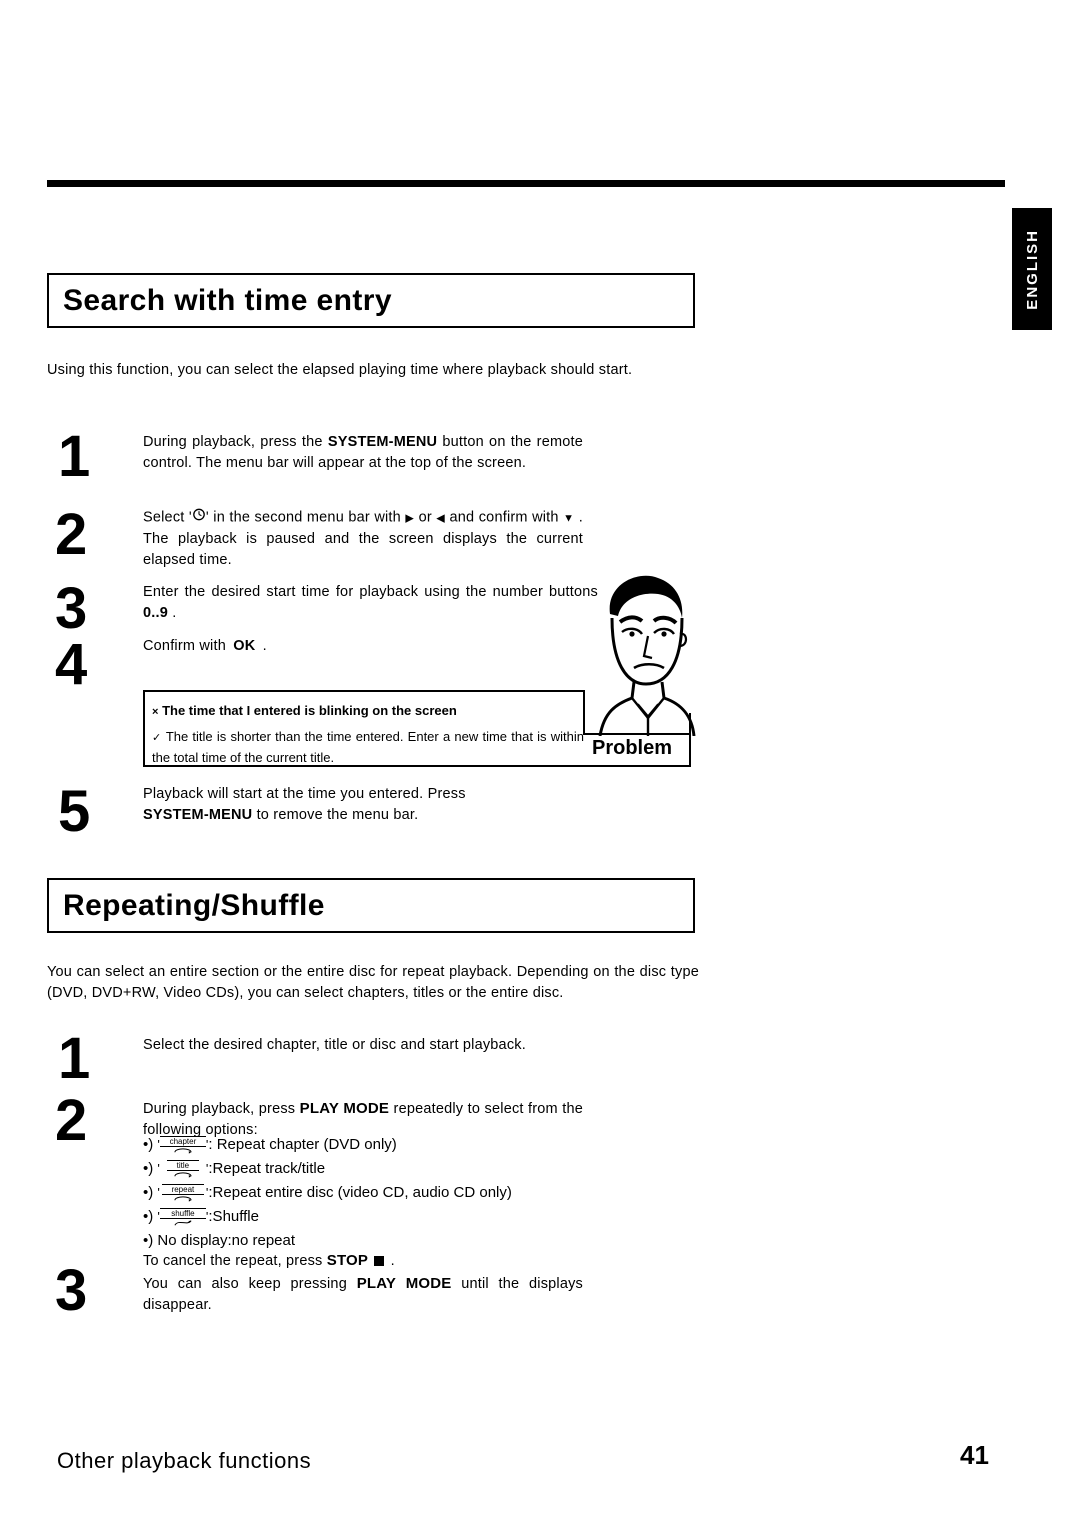  What do you see at coordinates (71, 534) in the screenshot?
I see `step-number-2: 2` at bounding box center [71, 534].